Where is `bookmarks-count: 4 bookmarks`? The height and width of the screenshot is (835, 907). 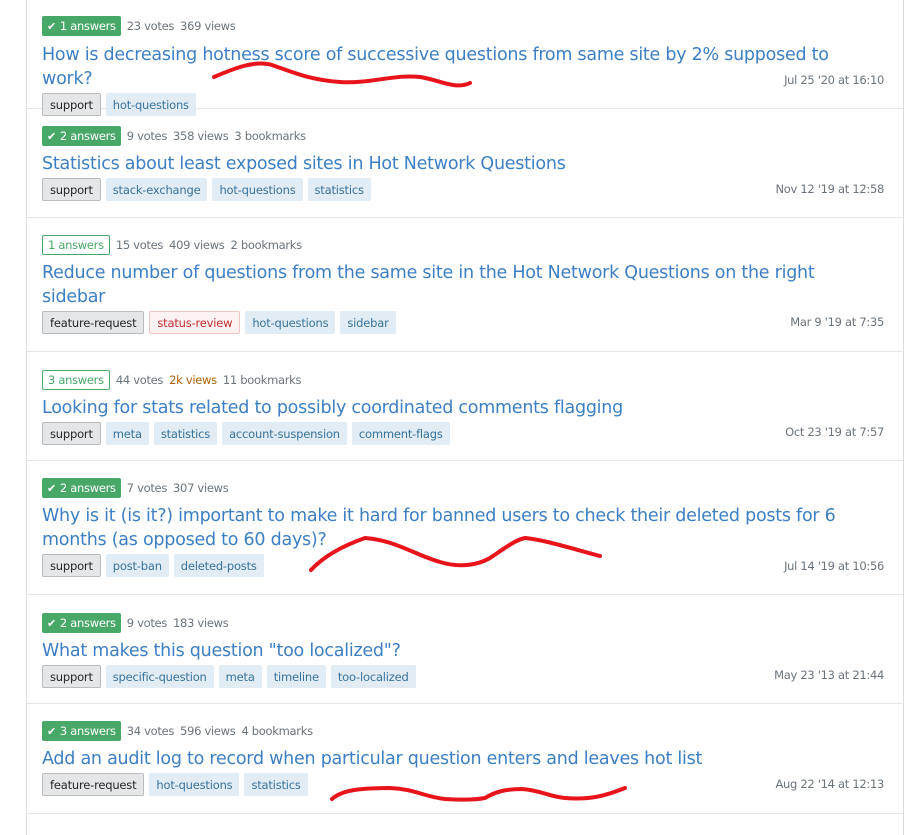 bookmarks-count: 4 bookmarks is located at coordinates (277, 731).